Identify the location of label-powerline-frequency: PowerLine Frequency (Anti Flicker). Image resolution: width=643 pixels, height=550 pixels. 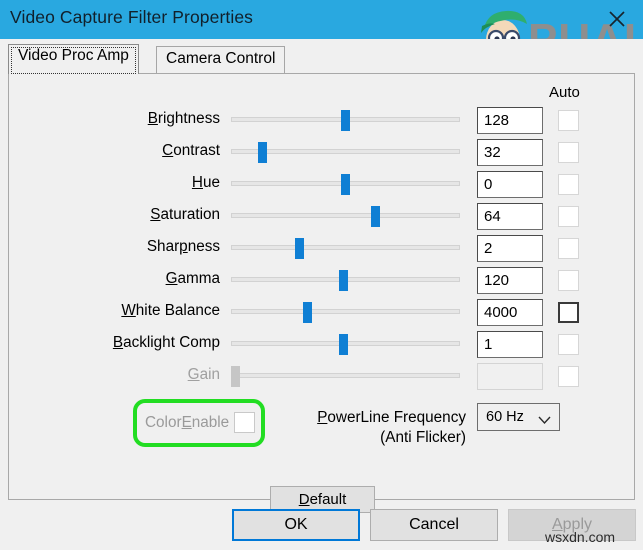
(378, 428).